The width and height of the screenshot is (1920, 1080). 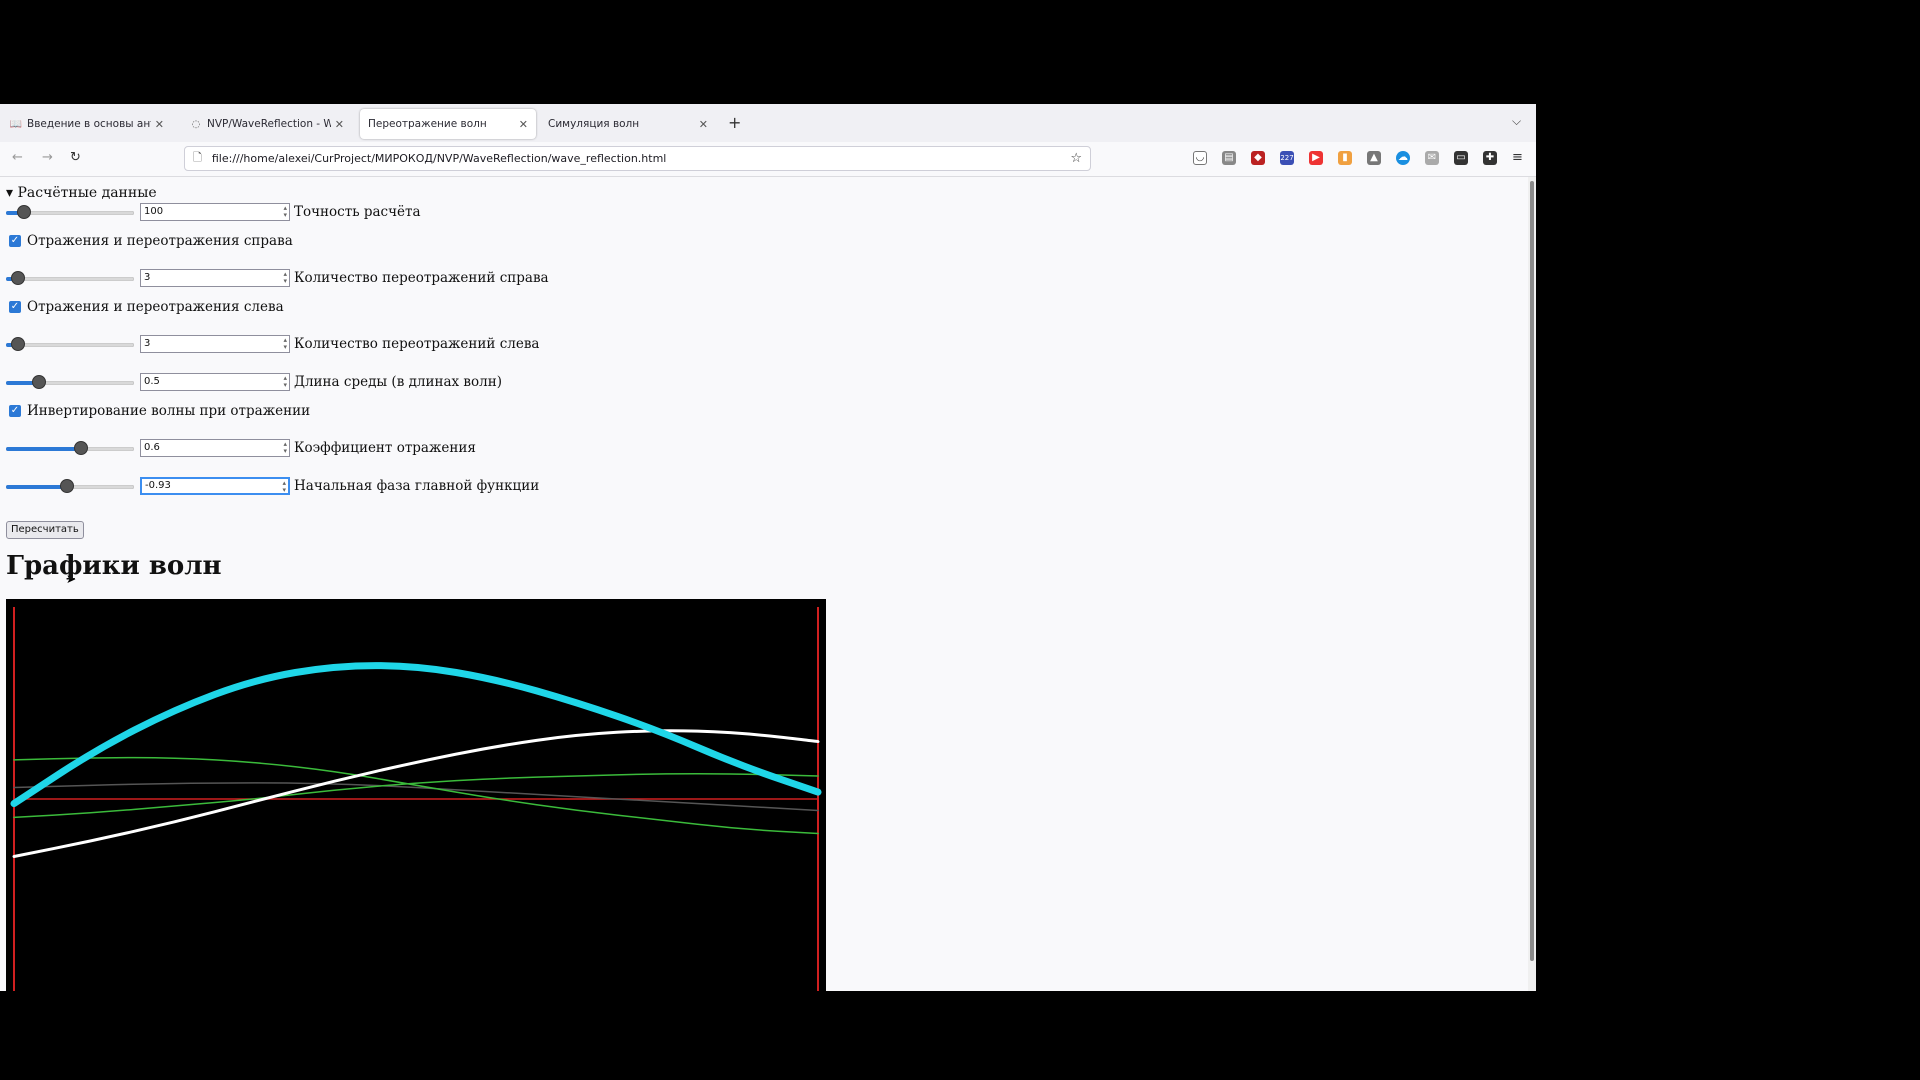 What do you see at coordinates (1517, 157) in the screenshot?
I see `menu-icon: ≡` at bounding box center [1517, 157].